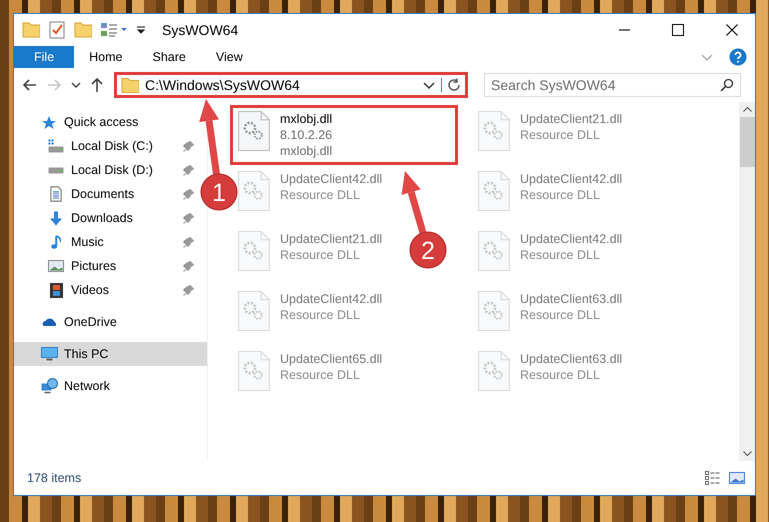 This screenshot has height=522, width=769. What do you see at coordinates (605, 85) in the screenshot?
I see `search-input: Search SysWOW64` at bounding box center [605, 85].